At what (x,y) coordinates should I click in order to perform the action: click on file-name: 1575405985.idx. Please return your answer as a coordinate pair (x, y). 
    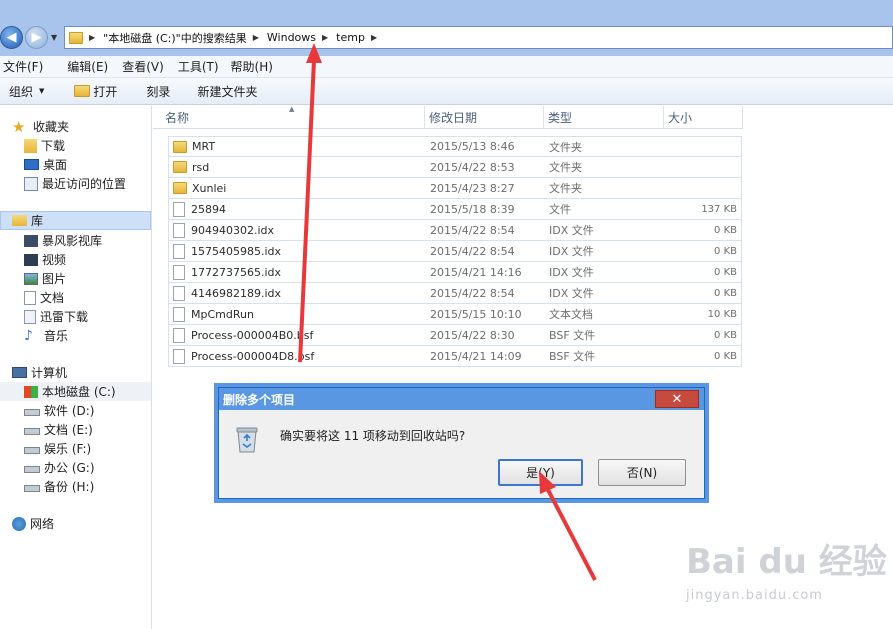
    Looking at the image, I should click on (227, 251).